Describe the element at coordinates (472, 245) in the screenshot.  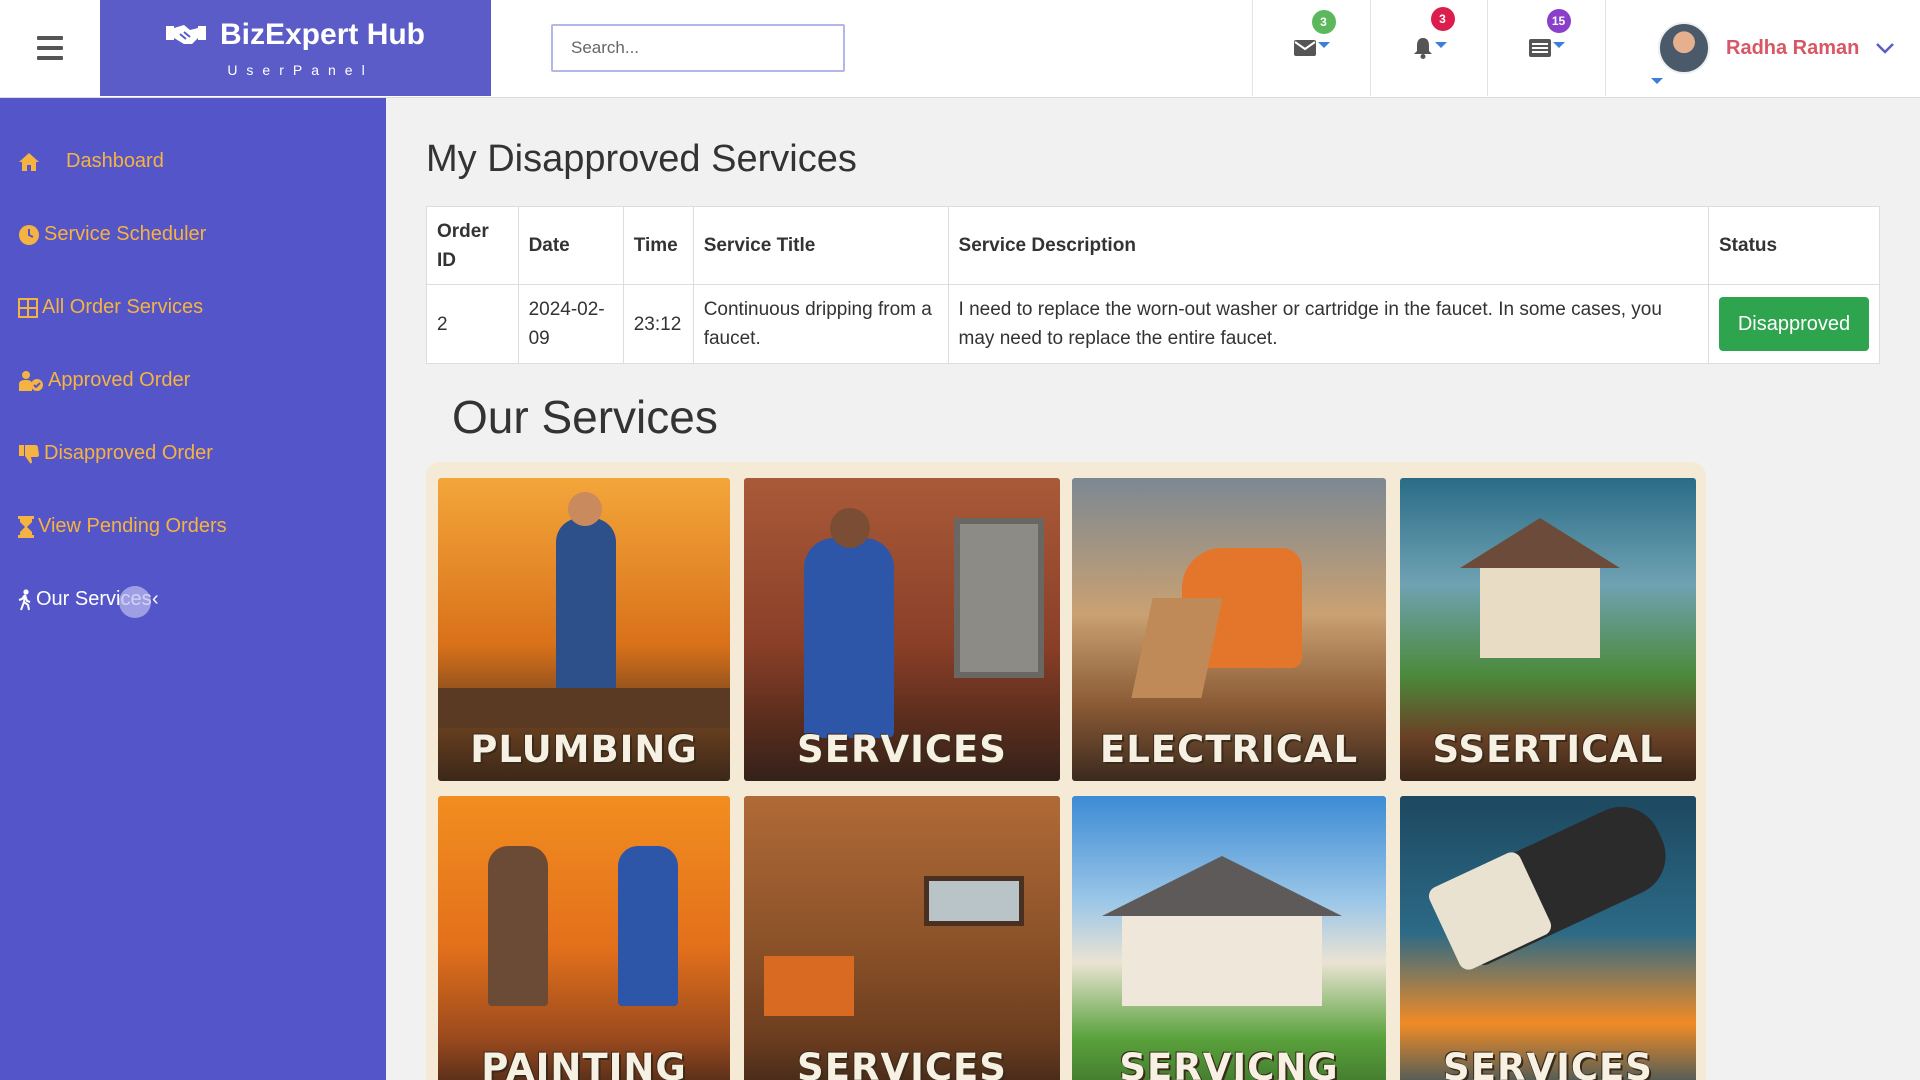
I see `column-header: Order ID` at that location.